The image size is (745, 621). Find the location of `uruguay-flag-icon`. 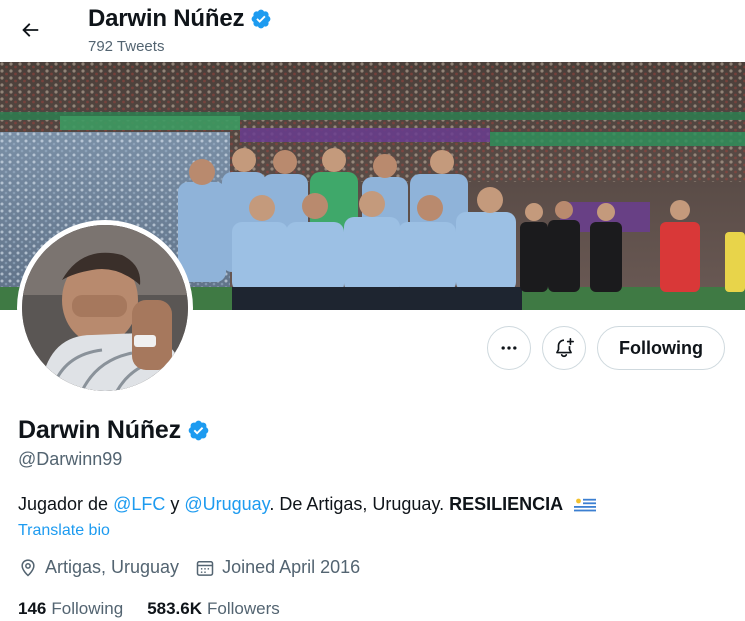

uruguay-flag-icon is located at coordinates (585, 505).